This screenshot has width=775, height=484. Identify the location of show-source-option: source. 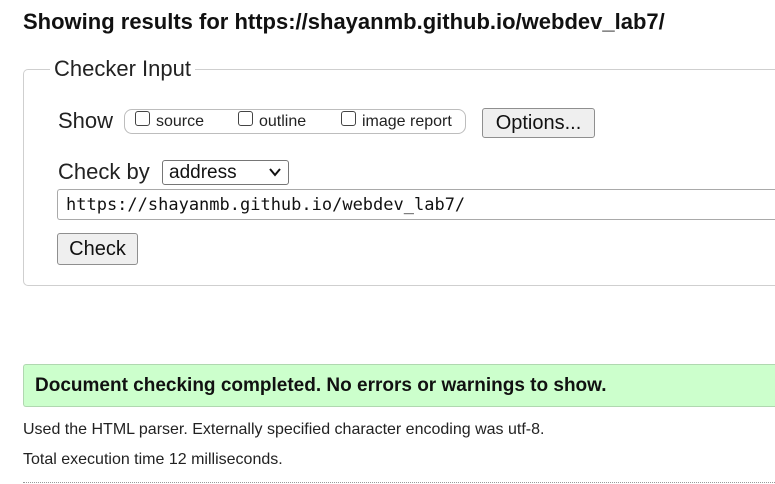
(169, 121).